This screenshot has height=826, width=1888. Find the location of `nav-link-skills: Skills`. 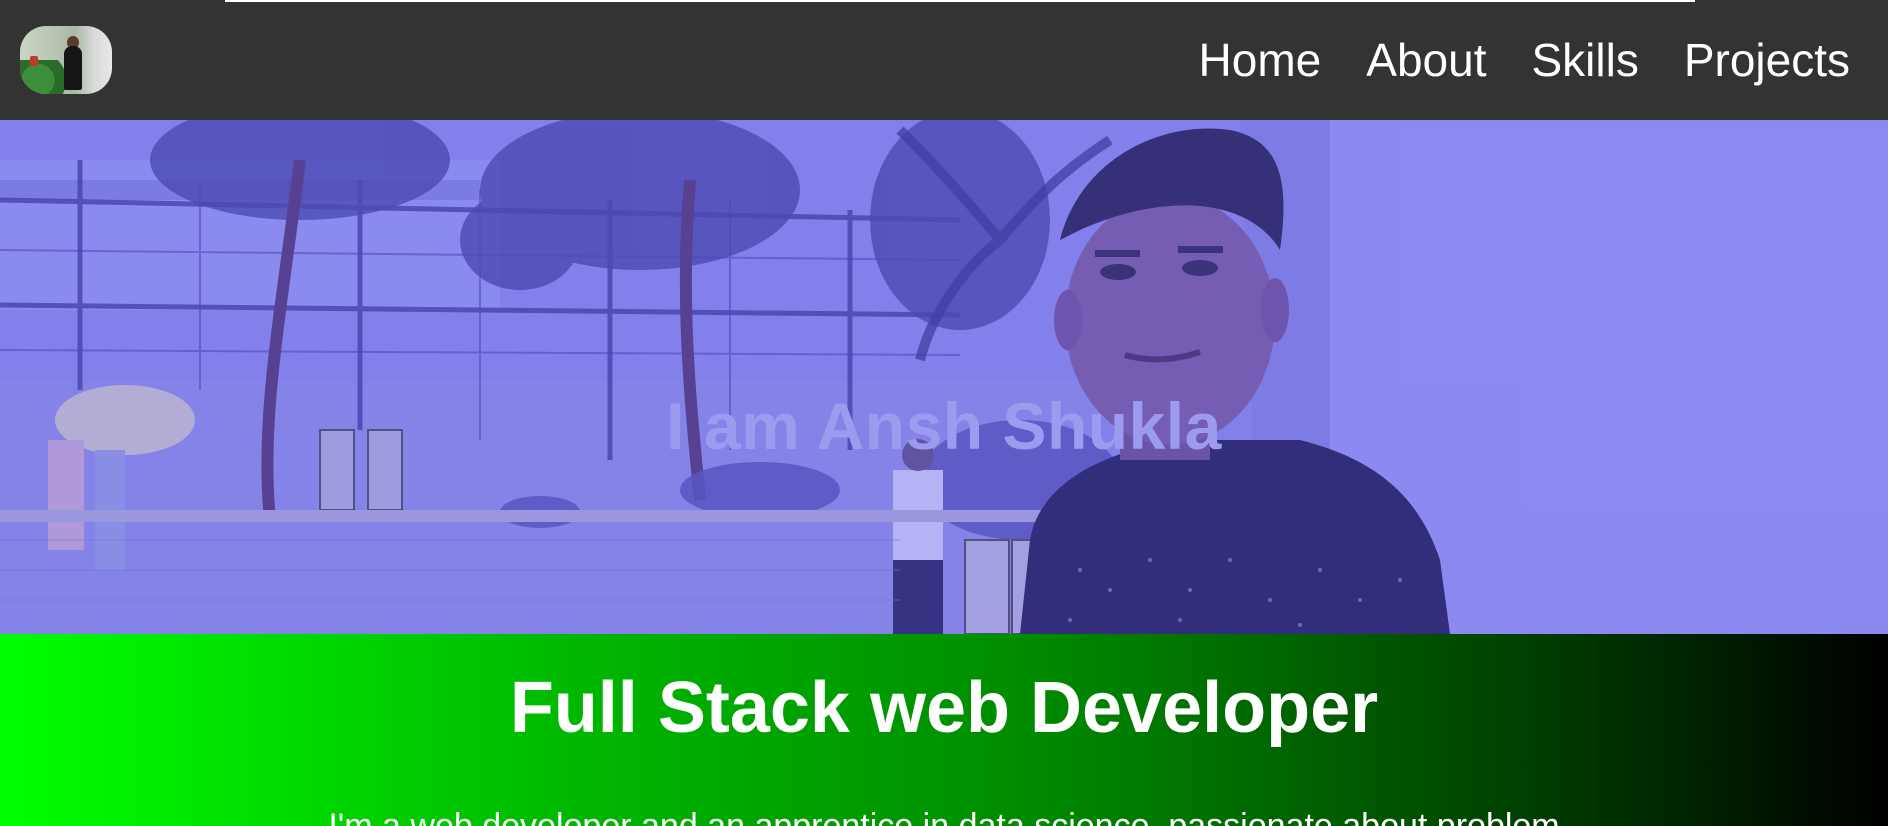

nav-link-skills: Skills is located at coordinates (1584, 60).